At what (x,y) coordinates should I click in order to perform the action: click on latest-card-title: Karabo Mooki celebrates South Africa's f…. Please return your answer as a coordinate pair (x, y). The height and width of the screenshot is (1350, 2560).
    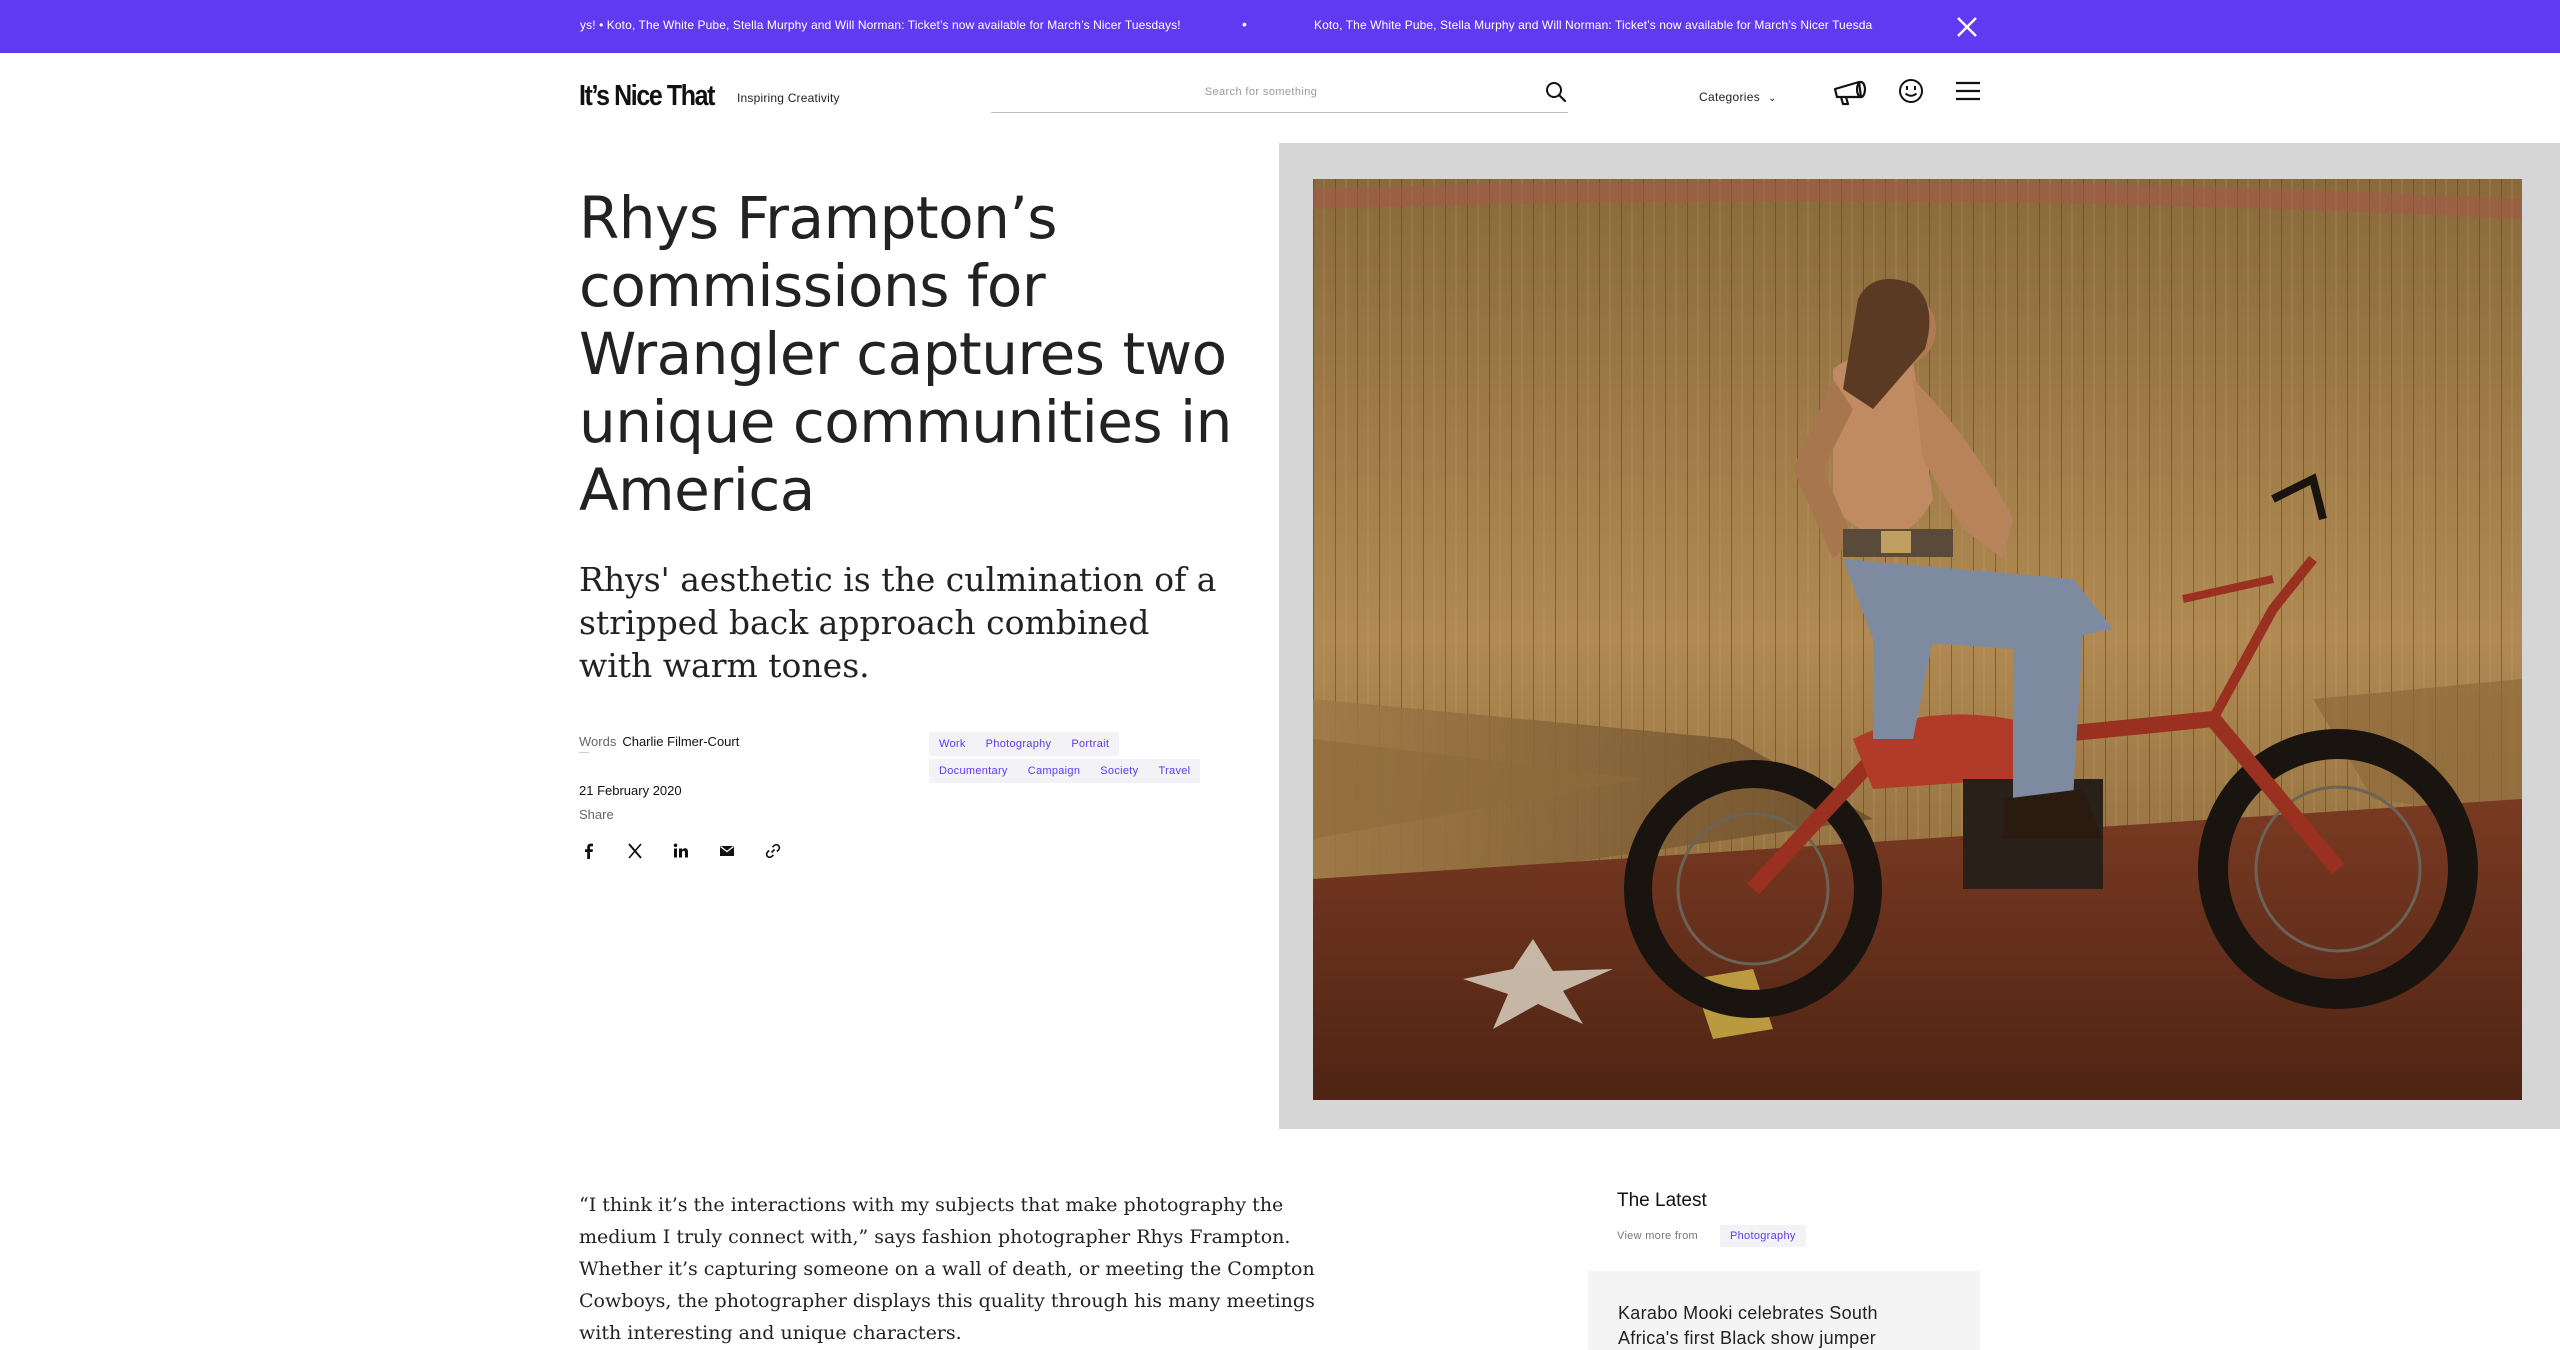
    Looking at the image, I should click on (1778, 1325).